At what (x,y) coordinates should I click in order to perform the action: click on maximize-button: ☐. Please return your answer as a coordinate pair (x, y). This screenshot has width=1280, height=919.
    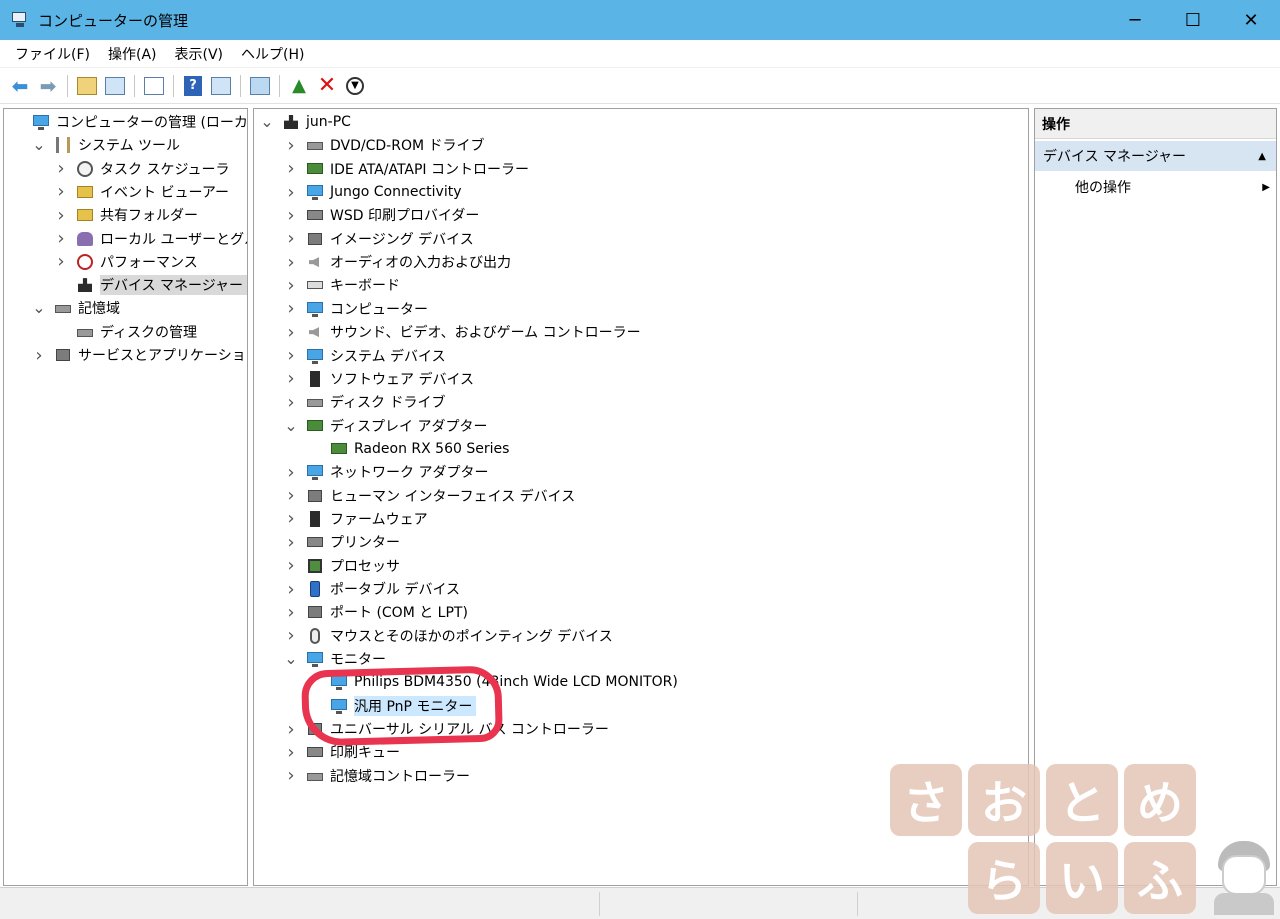
    Looking at the image, I should click on (1193, 20).